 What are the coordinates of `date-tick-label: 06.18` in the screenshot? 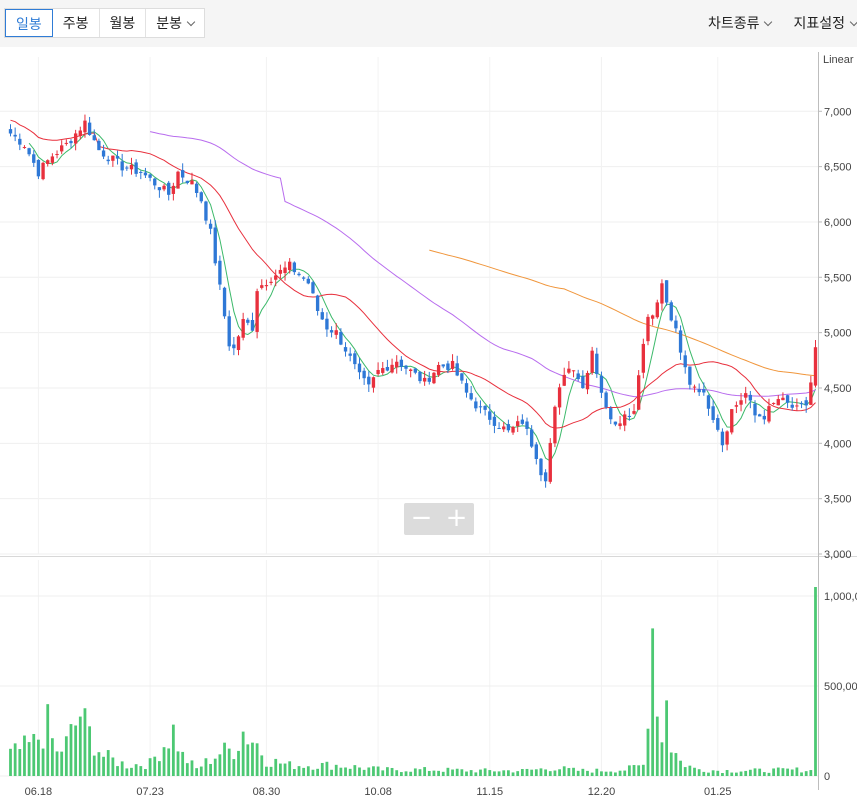 It's located at (39, 792).